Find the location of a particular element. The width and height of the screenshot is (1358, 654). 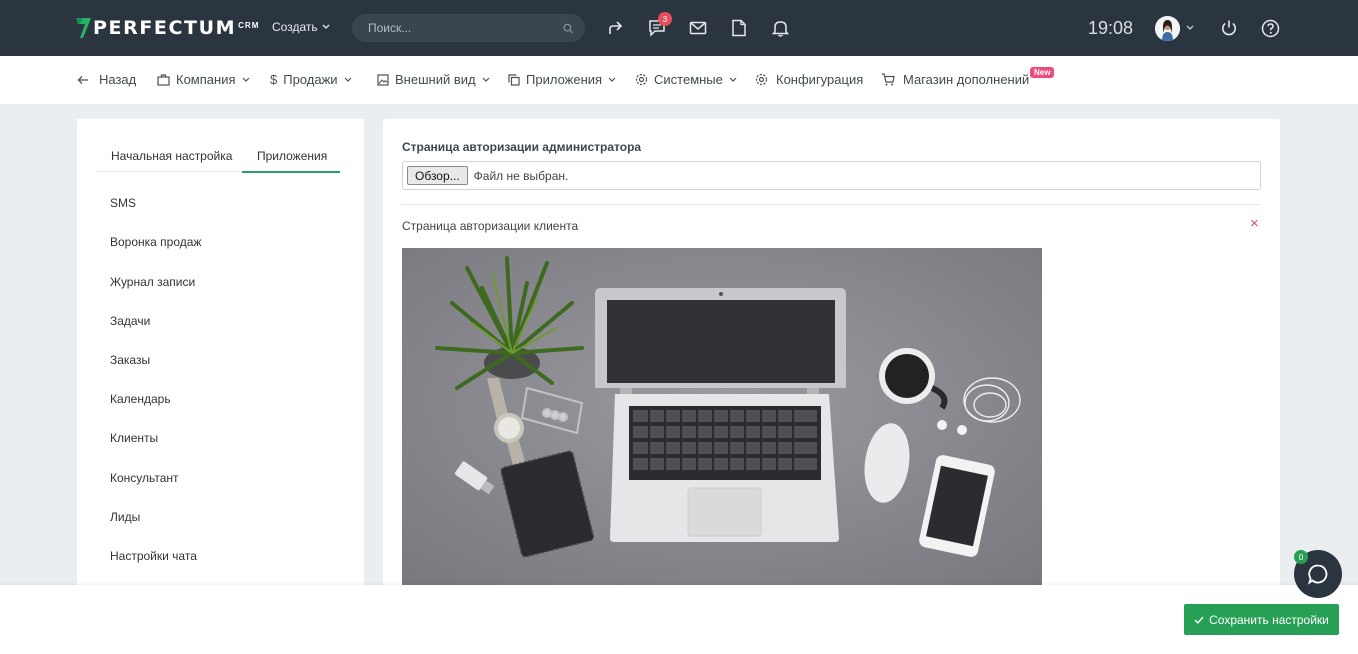

search-icon is located at coordinates (568, 28).